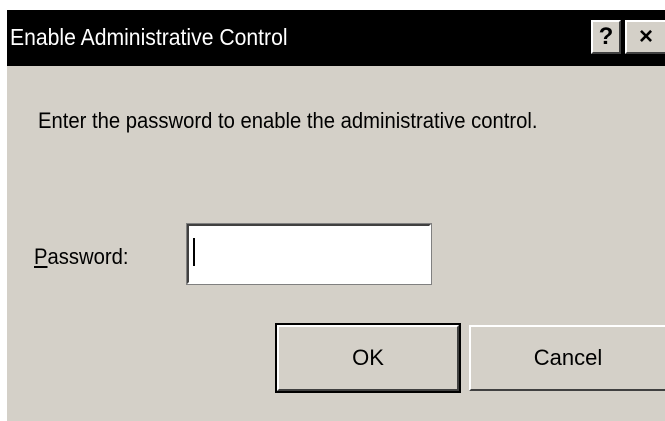  I want to click on cancel-button: Cancel, so click(567, 358).